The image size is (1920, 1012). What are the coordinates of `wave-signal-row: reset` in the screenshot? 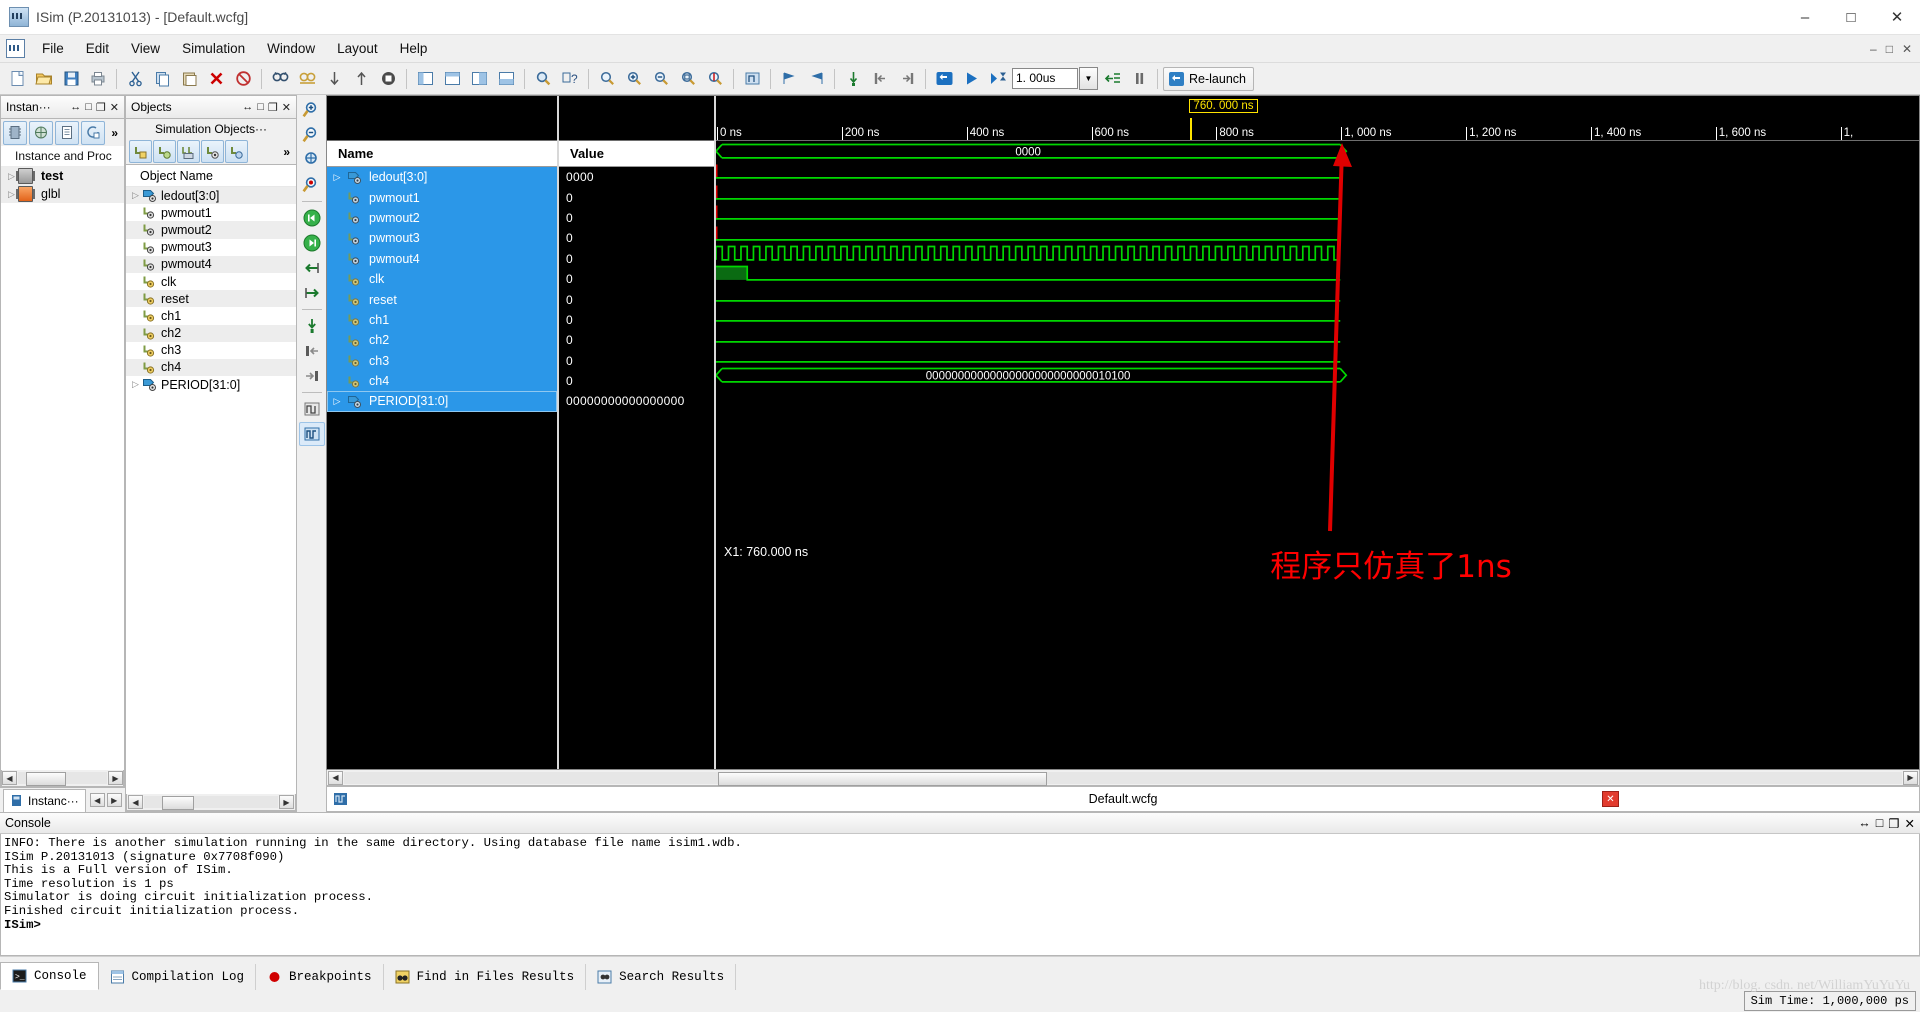 It's located at (442, 299).